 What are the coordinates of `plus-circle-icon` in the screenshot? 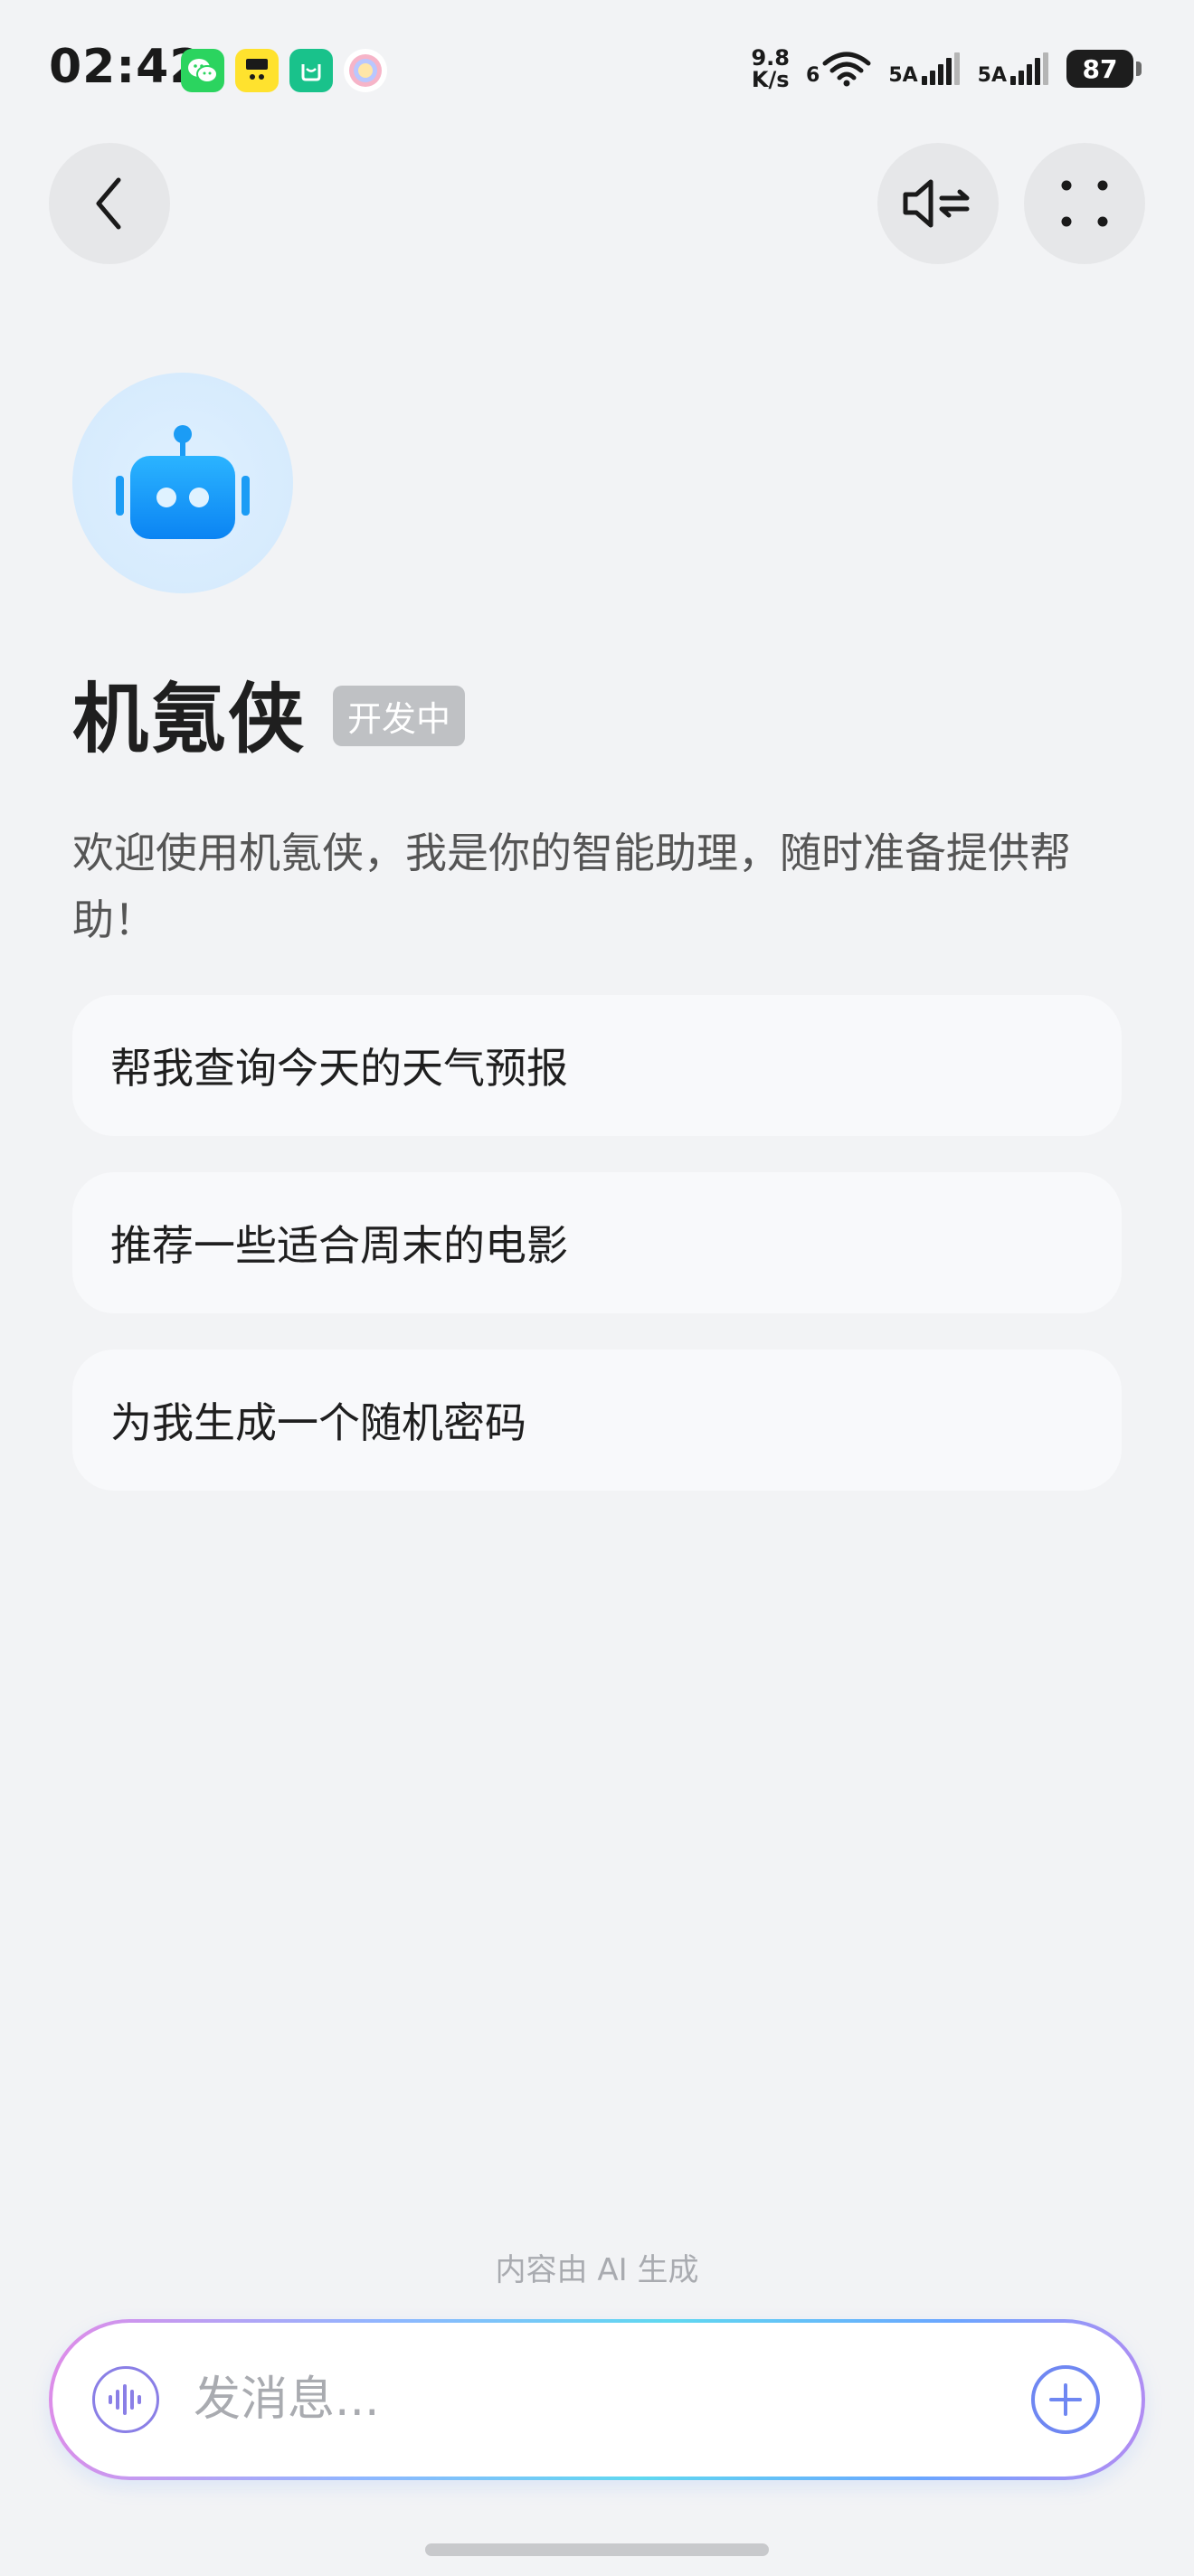 It's located at (1065, 2399).